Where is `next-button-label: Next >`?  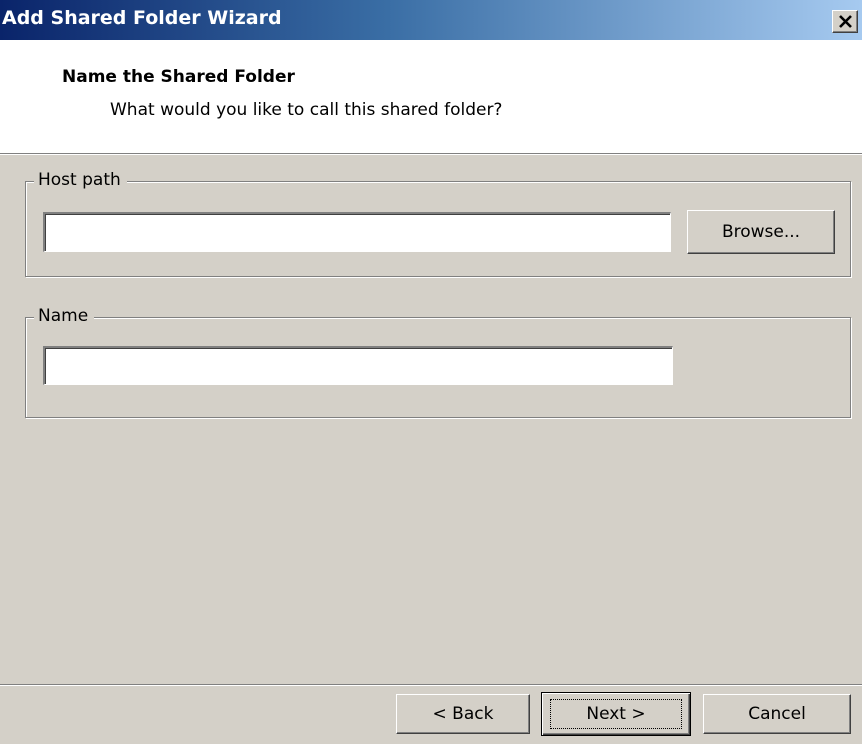 next-button-label: Next > is located at coordinates (616, 714).